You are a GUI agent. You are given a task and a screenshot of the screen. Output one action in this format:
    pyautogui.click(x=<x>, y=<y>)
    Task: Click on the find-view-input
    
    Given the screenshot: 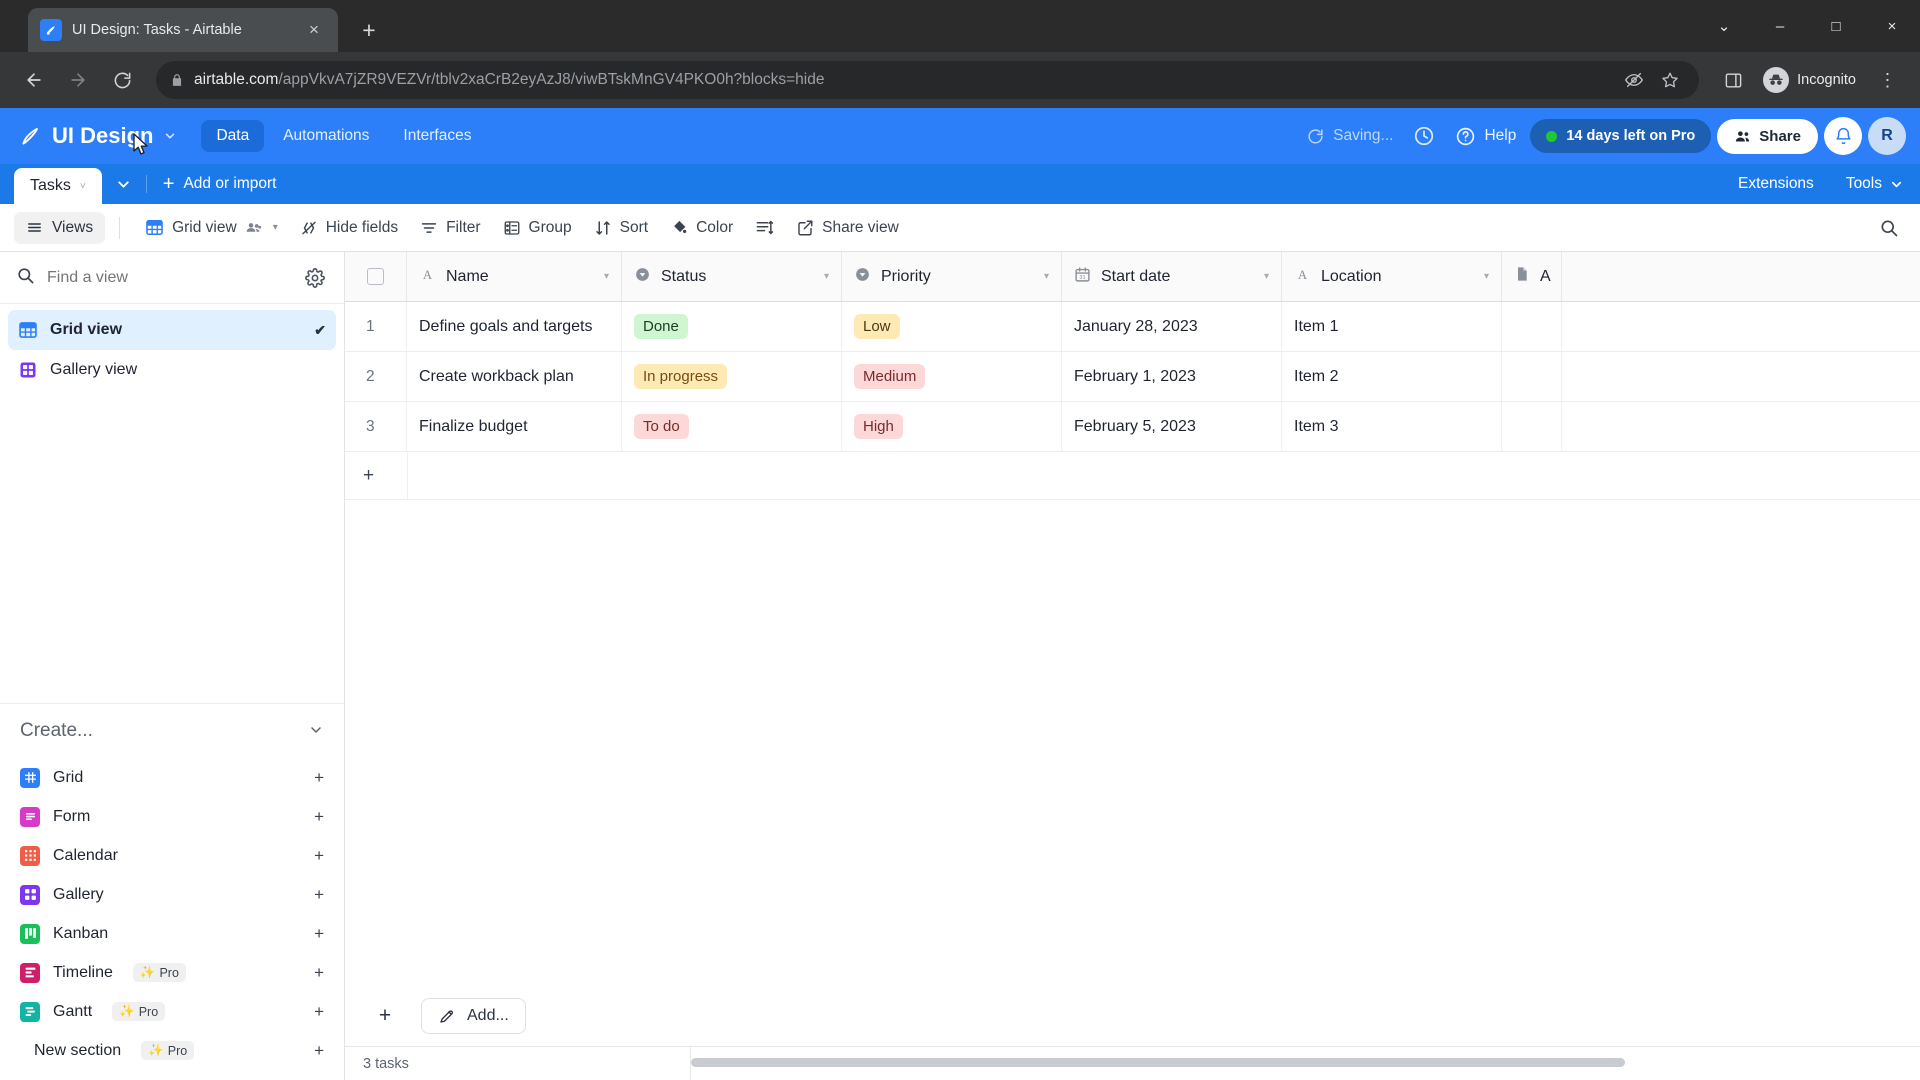 What is the action you would take?
    pyautogui.click(x=168, y=277)
    